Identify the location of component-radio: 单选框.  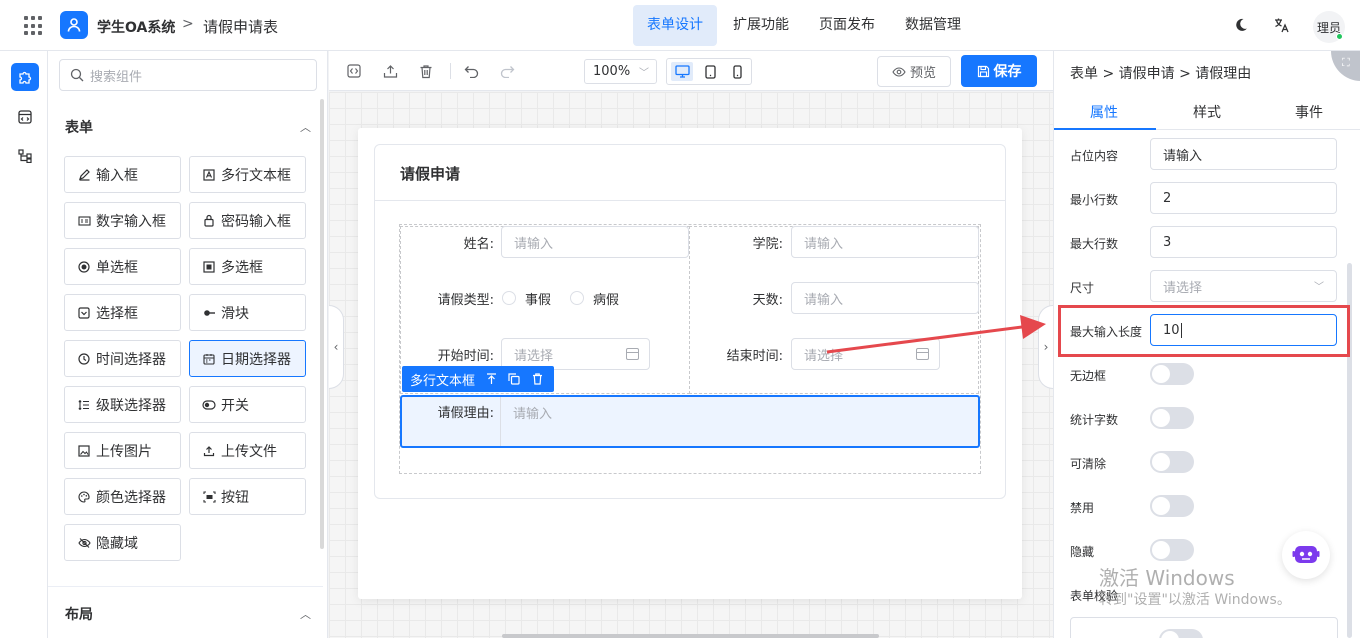
(122, 266).